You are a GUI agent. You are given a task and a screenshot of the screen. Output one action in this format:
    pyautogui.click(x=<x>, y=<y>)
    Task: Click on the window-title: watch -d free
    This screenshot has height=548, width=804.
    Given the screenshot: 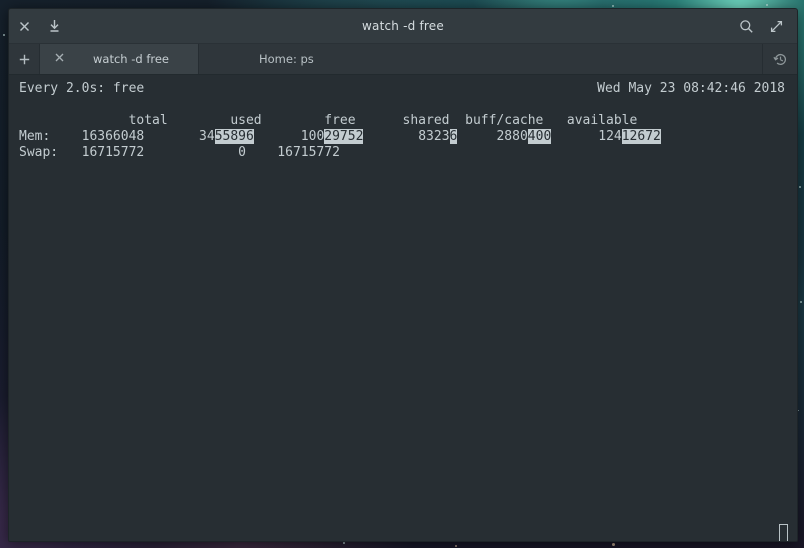 What is the action you would take?
    pyautogui.click(x=403, y=26)
    